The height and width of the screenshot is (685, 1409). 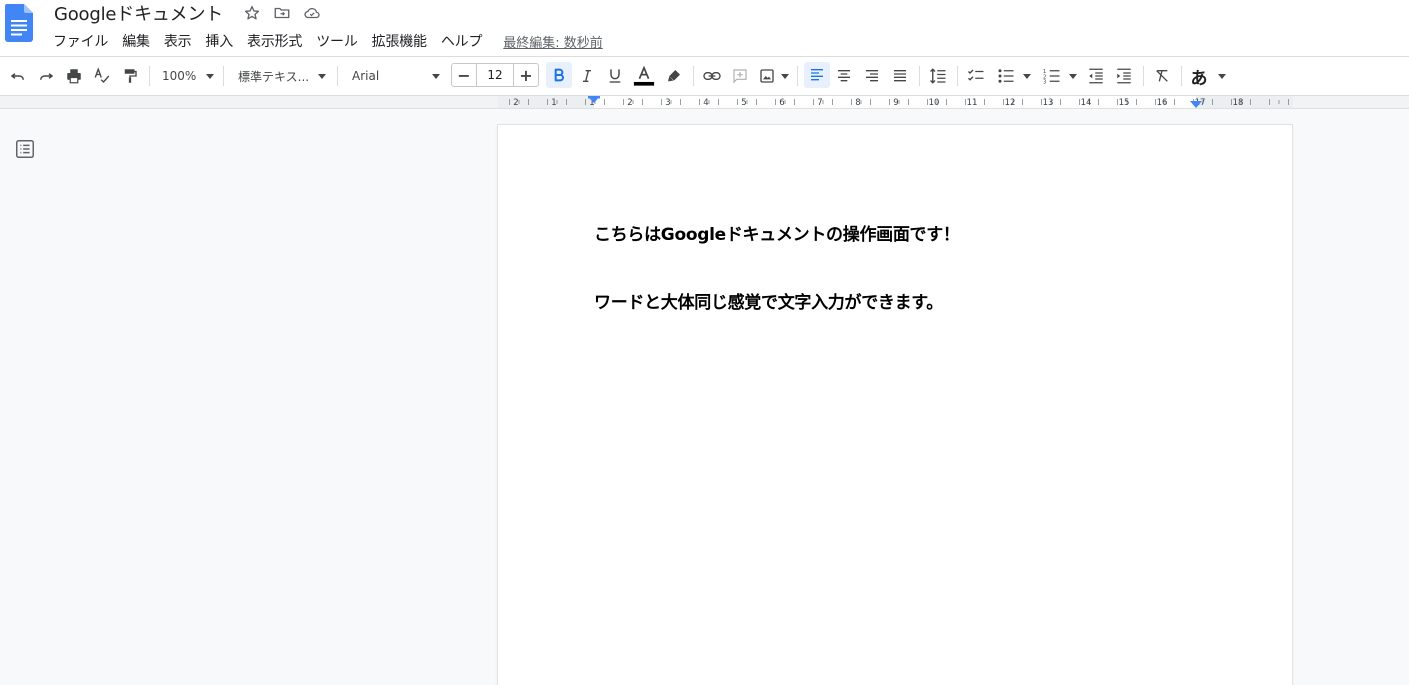 I want to click on bold-icon, so click(x=559, y=75).